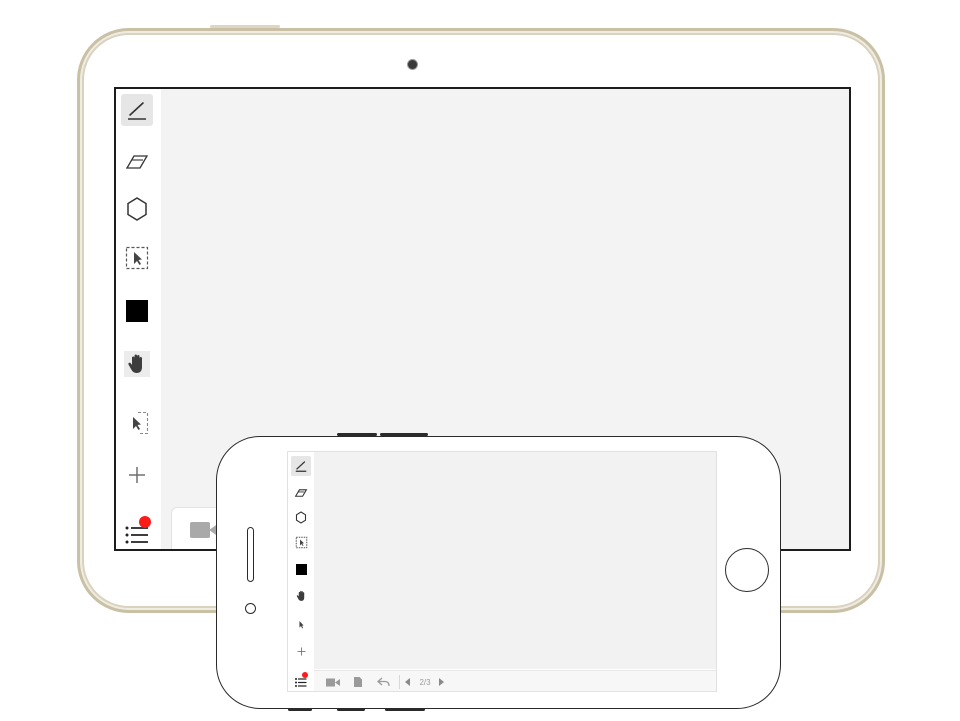 This screenshot has height=721, width=960. I want to click on undo-button, so click(383, 682).